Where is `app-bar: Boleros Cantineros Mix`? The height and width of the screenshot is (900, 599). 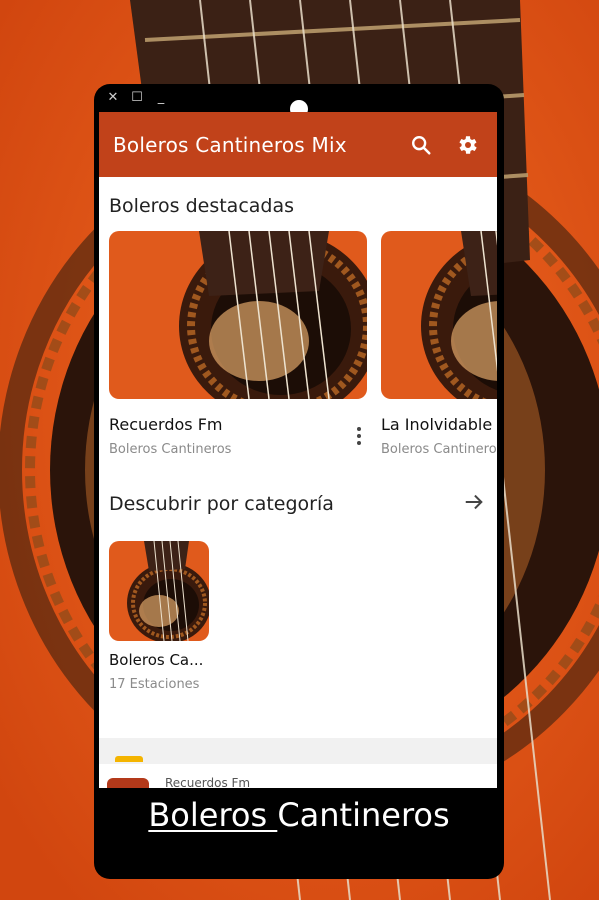 app-bar: Boleros Cantineros Mix is located at coordinates (298, 144).